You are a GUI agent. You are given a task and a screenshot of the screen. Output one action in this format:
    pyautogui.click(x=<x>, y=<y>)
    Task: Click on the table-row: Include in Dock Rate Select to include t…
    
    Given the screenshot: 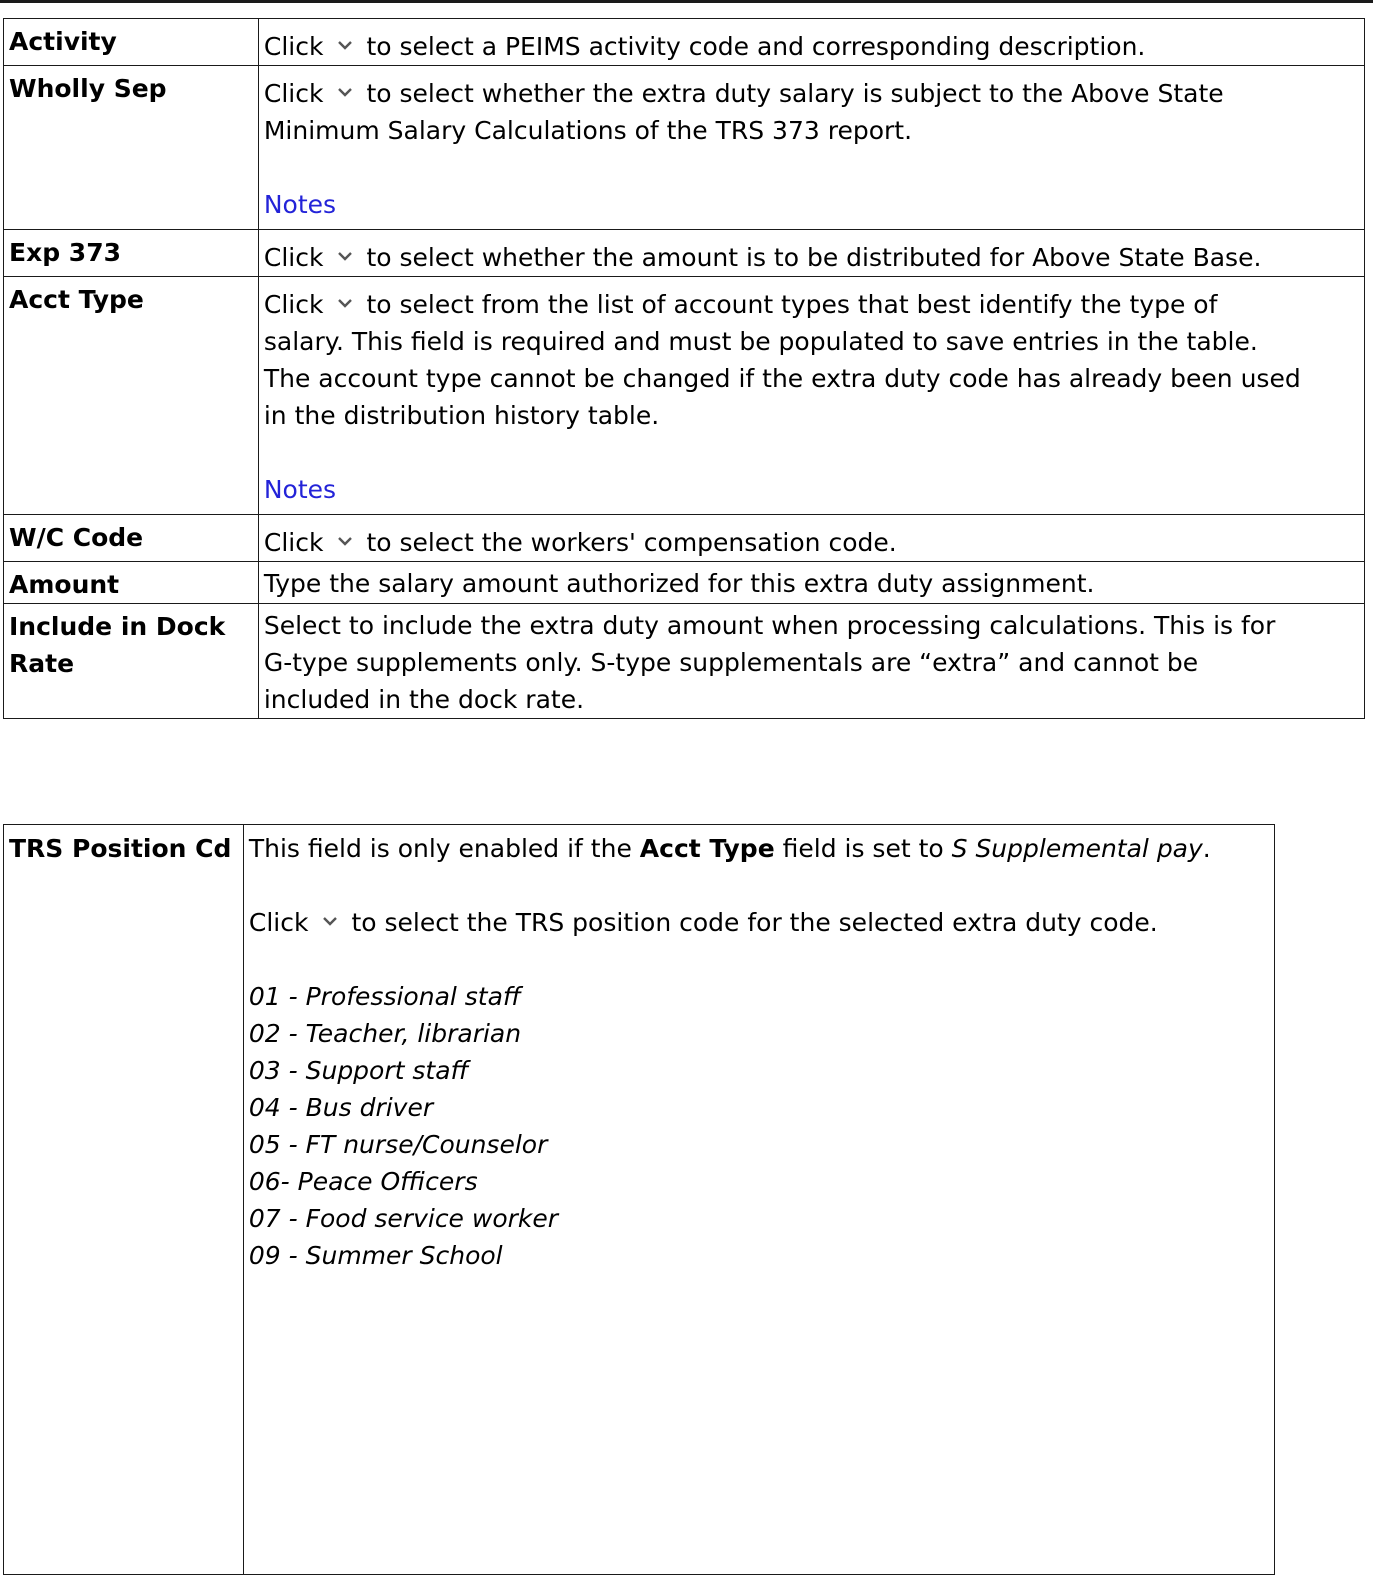 What is the action you would take?
    pyautogui.click(x=684, y=661)
    